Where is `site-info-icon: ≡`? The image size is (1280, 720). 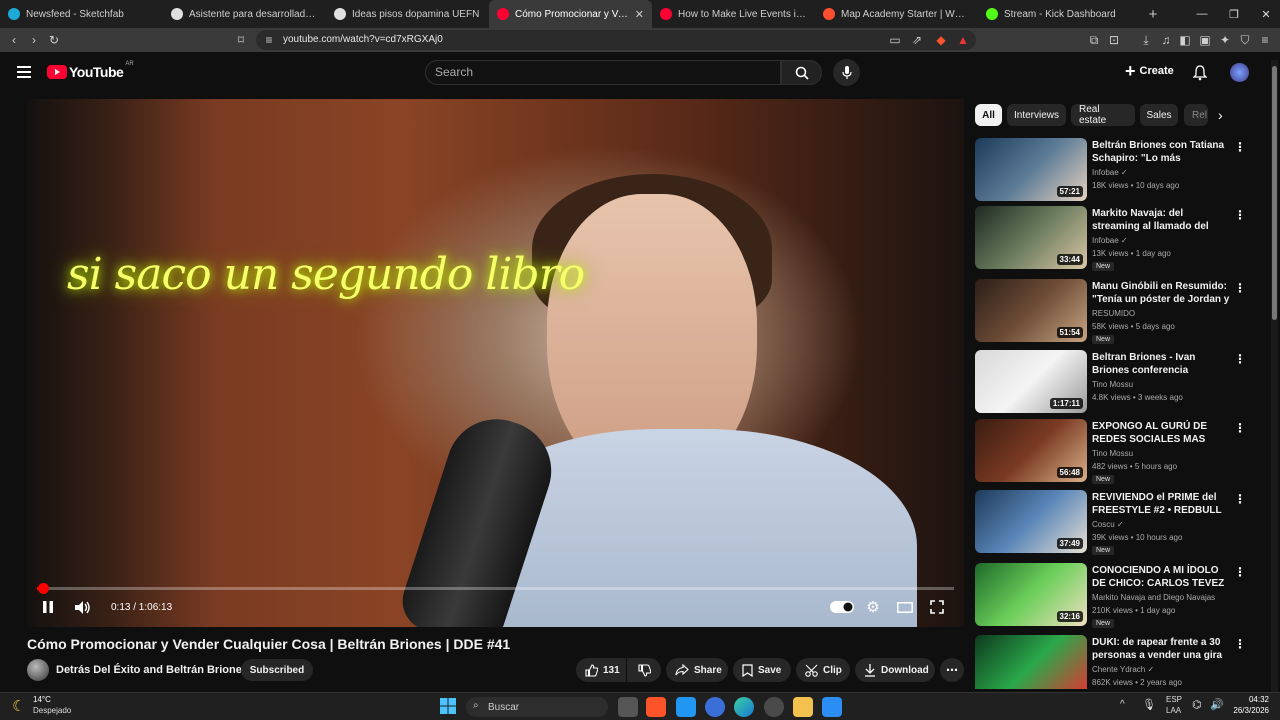
site-info-icon: ≡ is located at coordinates (269, 40).